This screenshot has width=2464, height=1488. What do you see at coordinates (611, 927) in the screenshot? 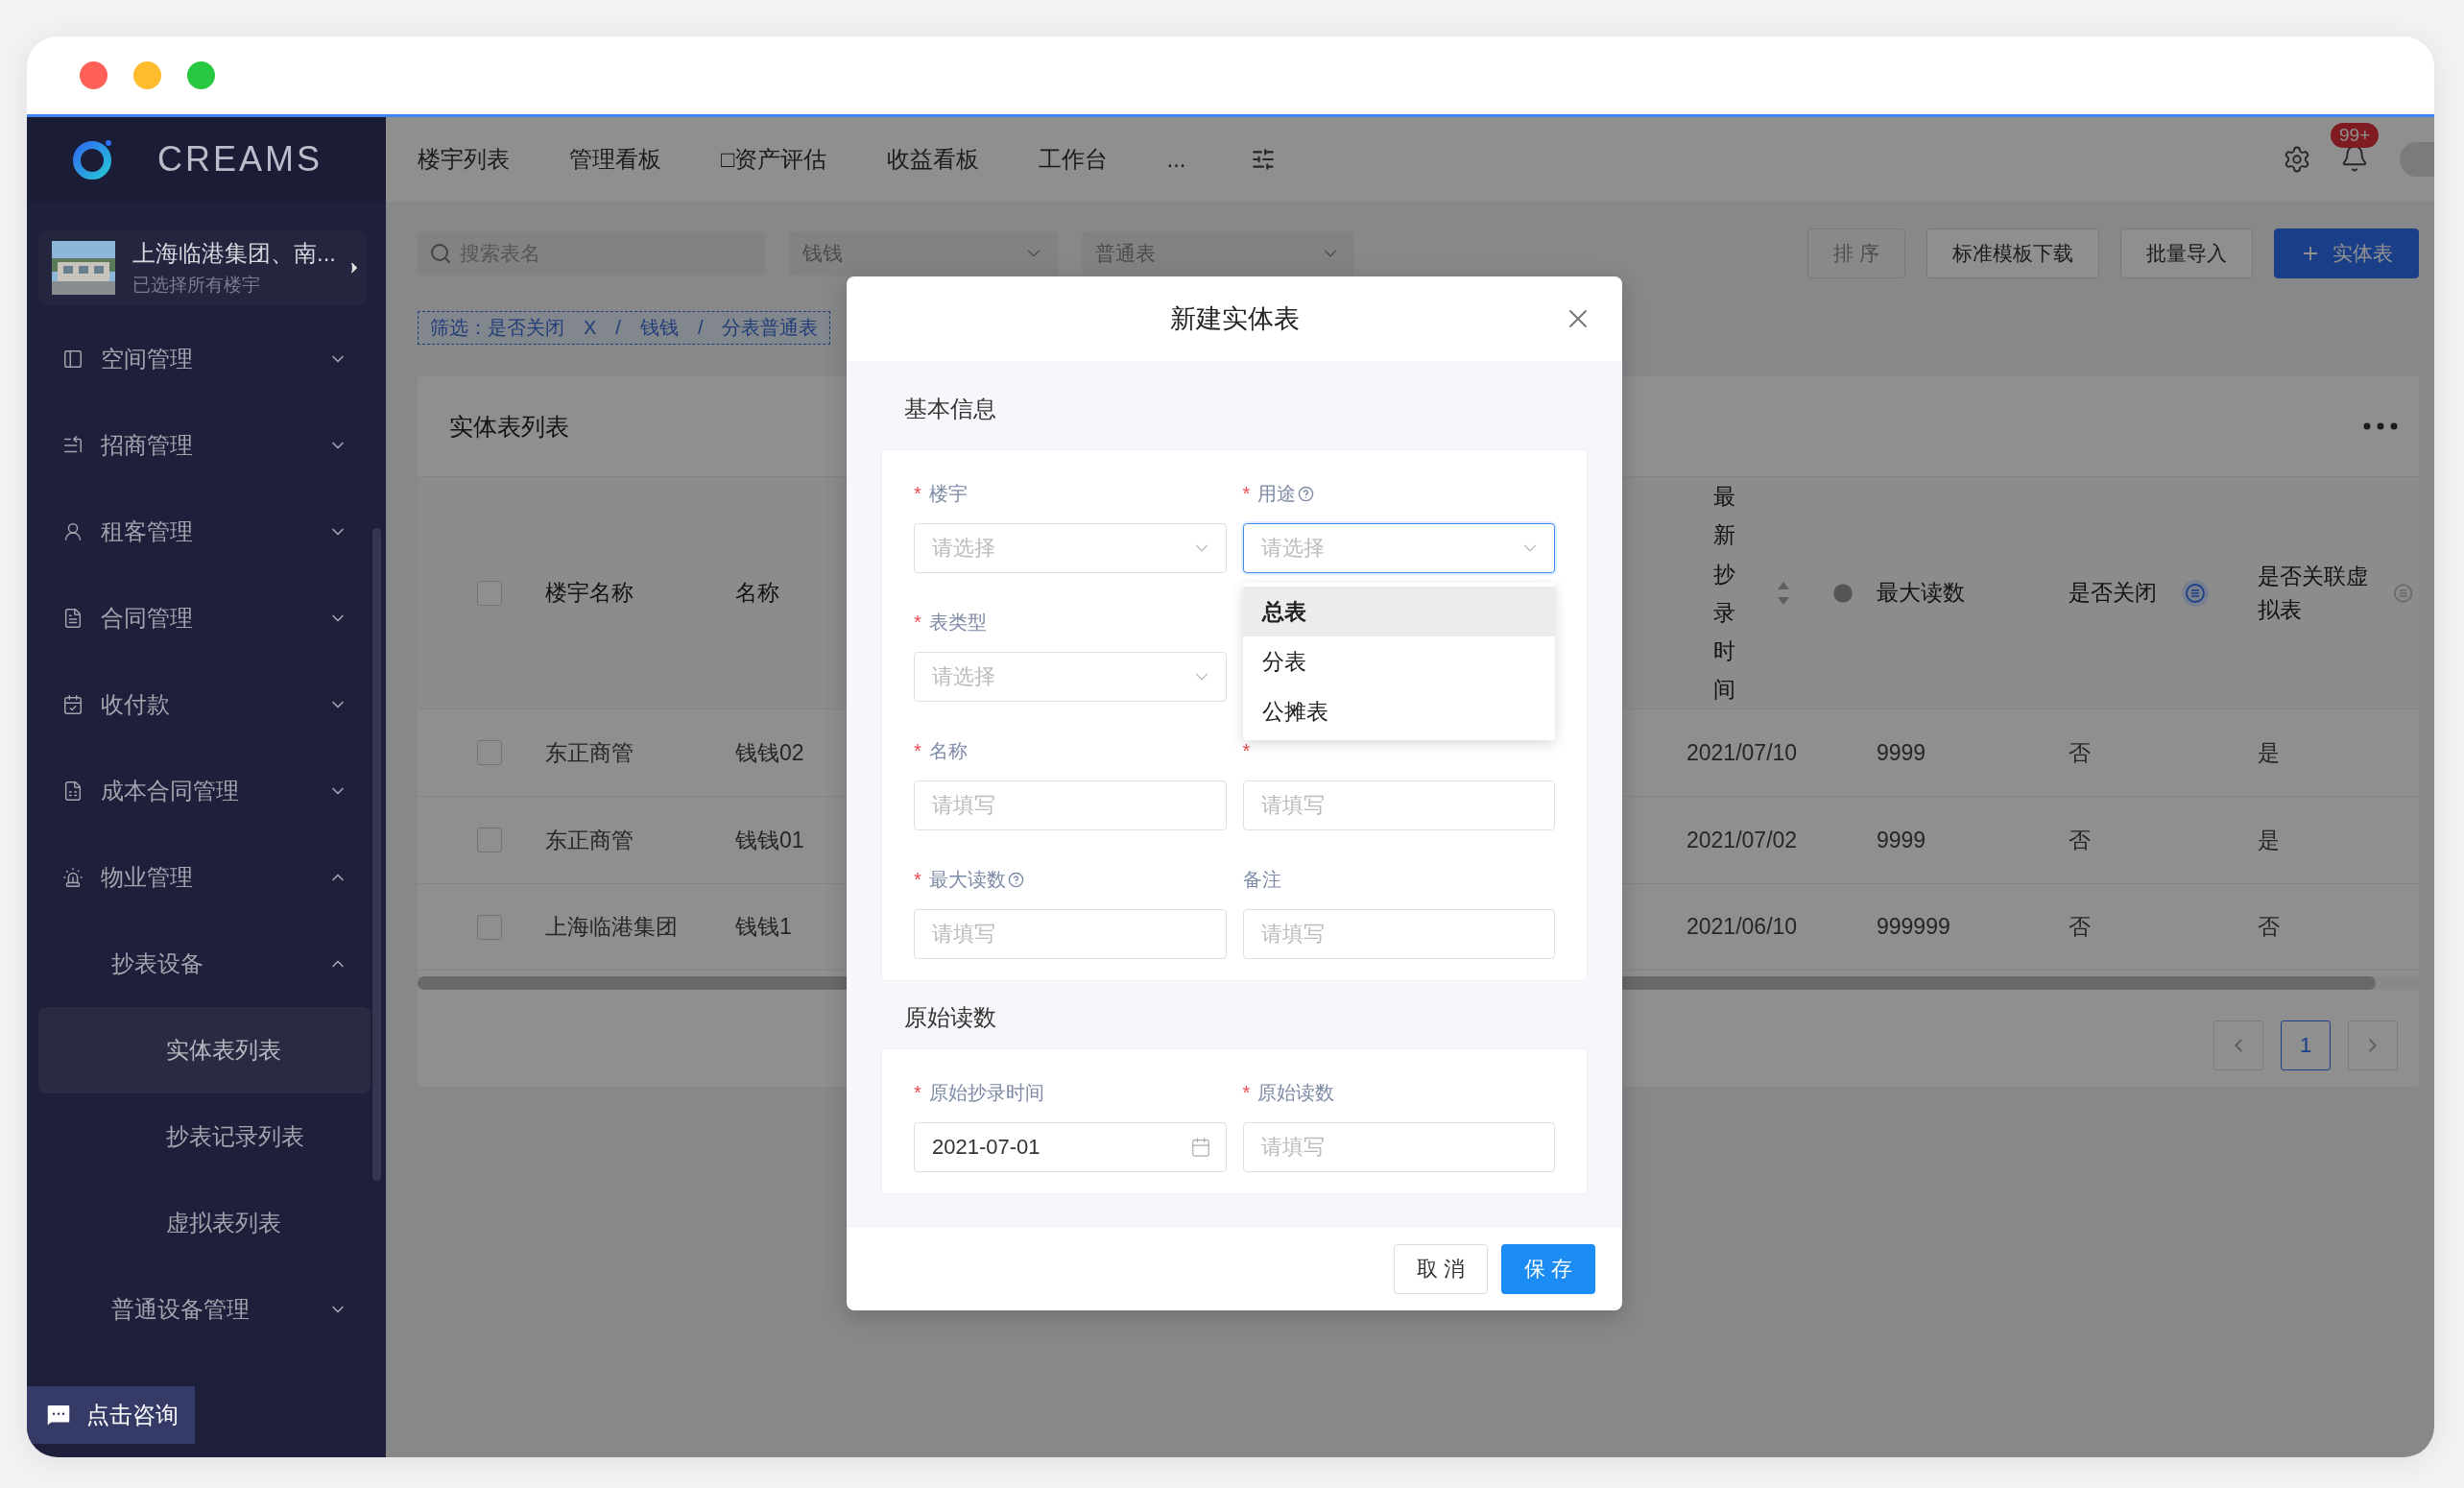
I see `table-cell-text: 上海临港集团` at bounding box center [611, 927].